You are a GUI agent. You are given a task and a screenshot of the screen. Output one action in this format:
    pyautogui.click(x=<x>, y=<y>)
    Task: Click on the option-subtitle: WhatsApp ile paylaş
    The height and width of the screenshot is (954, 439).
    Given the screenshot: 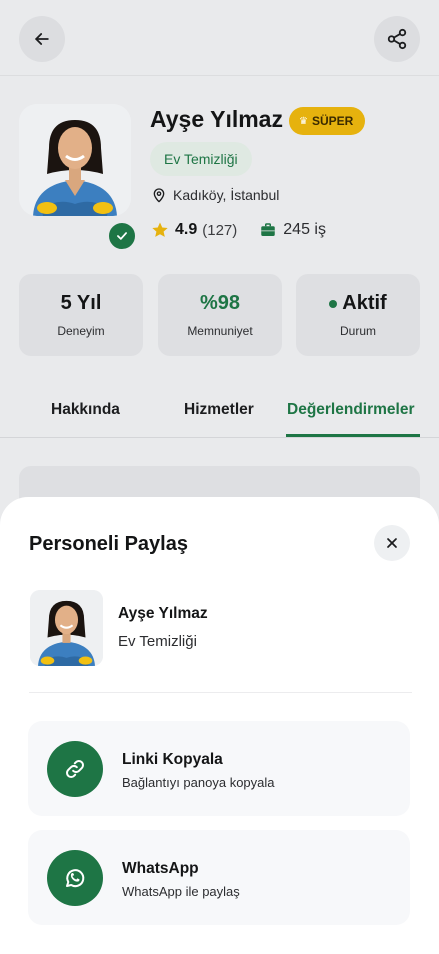 What is the action you would take?
    pyautogui.click(x=181, y=891)
    